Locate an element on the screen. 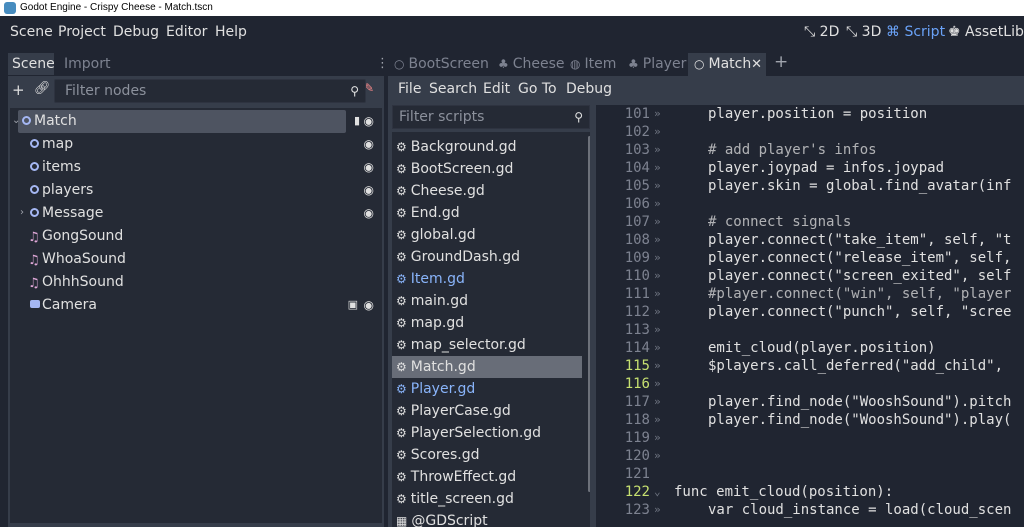 Image resolution: width=1024 pixels, height=527 pixels. tree-node-match: ⌄ Match ▮ ◉ is located at coordinates (196, 121).